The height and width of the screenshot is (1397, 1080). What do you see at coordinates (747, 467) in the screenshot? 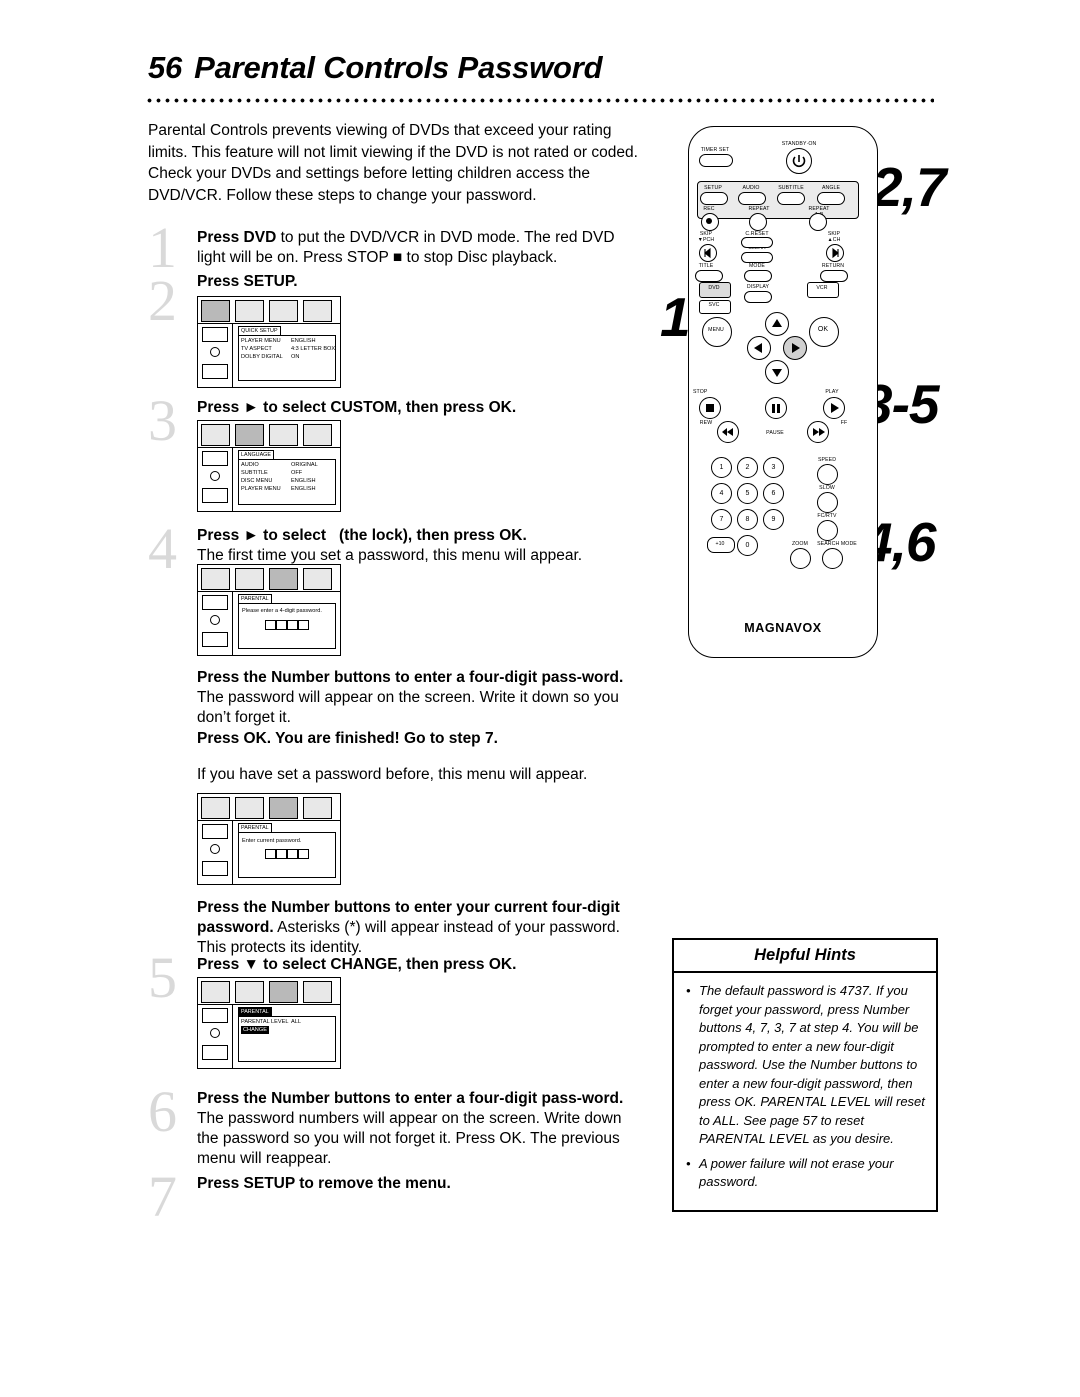
I see `key-2: 2` at bounding box center [747, 467].